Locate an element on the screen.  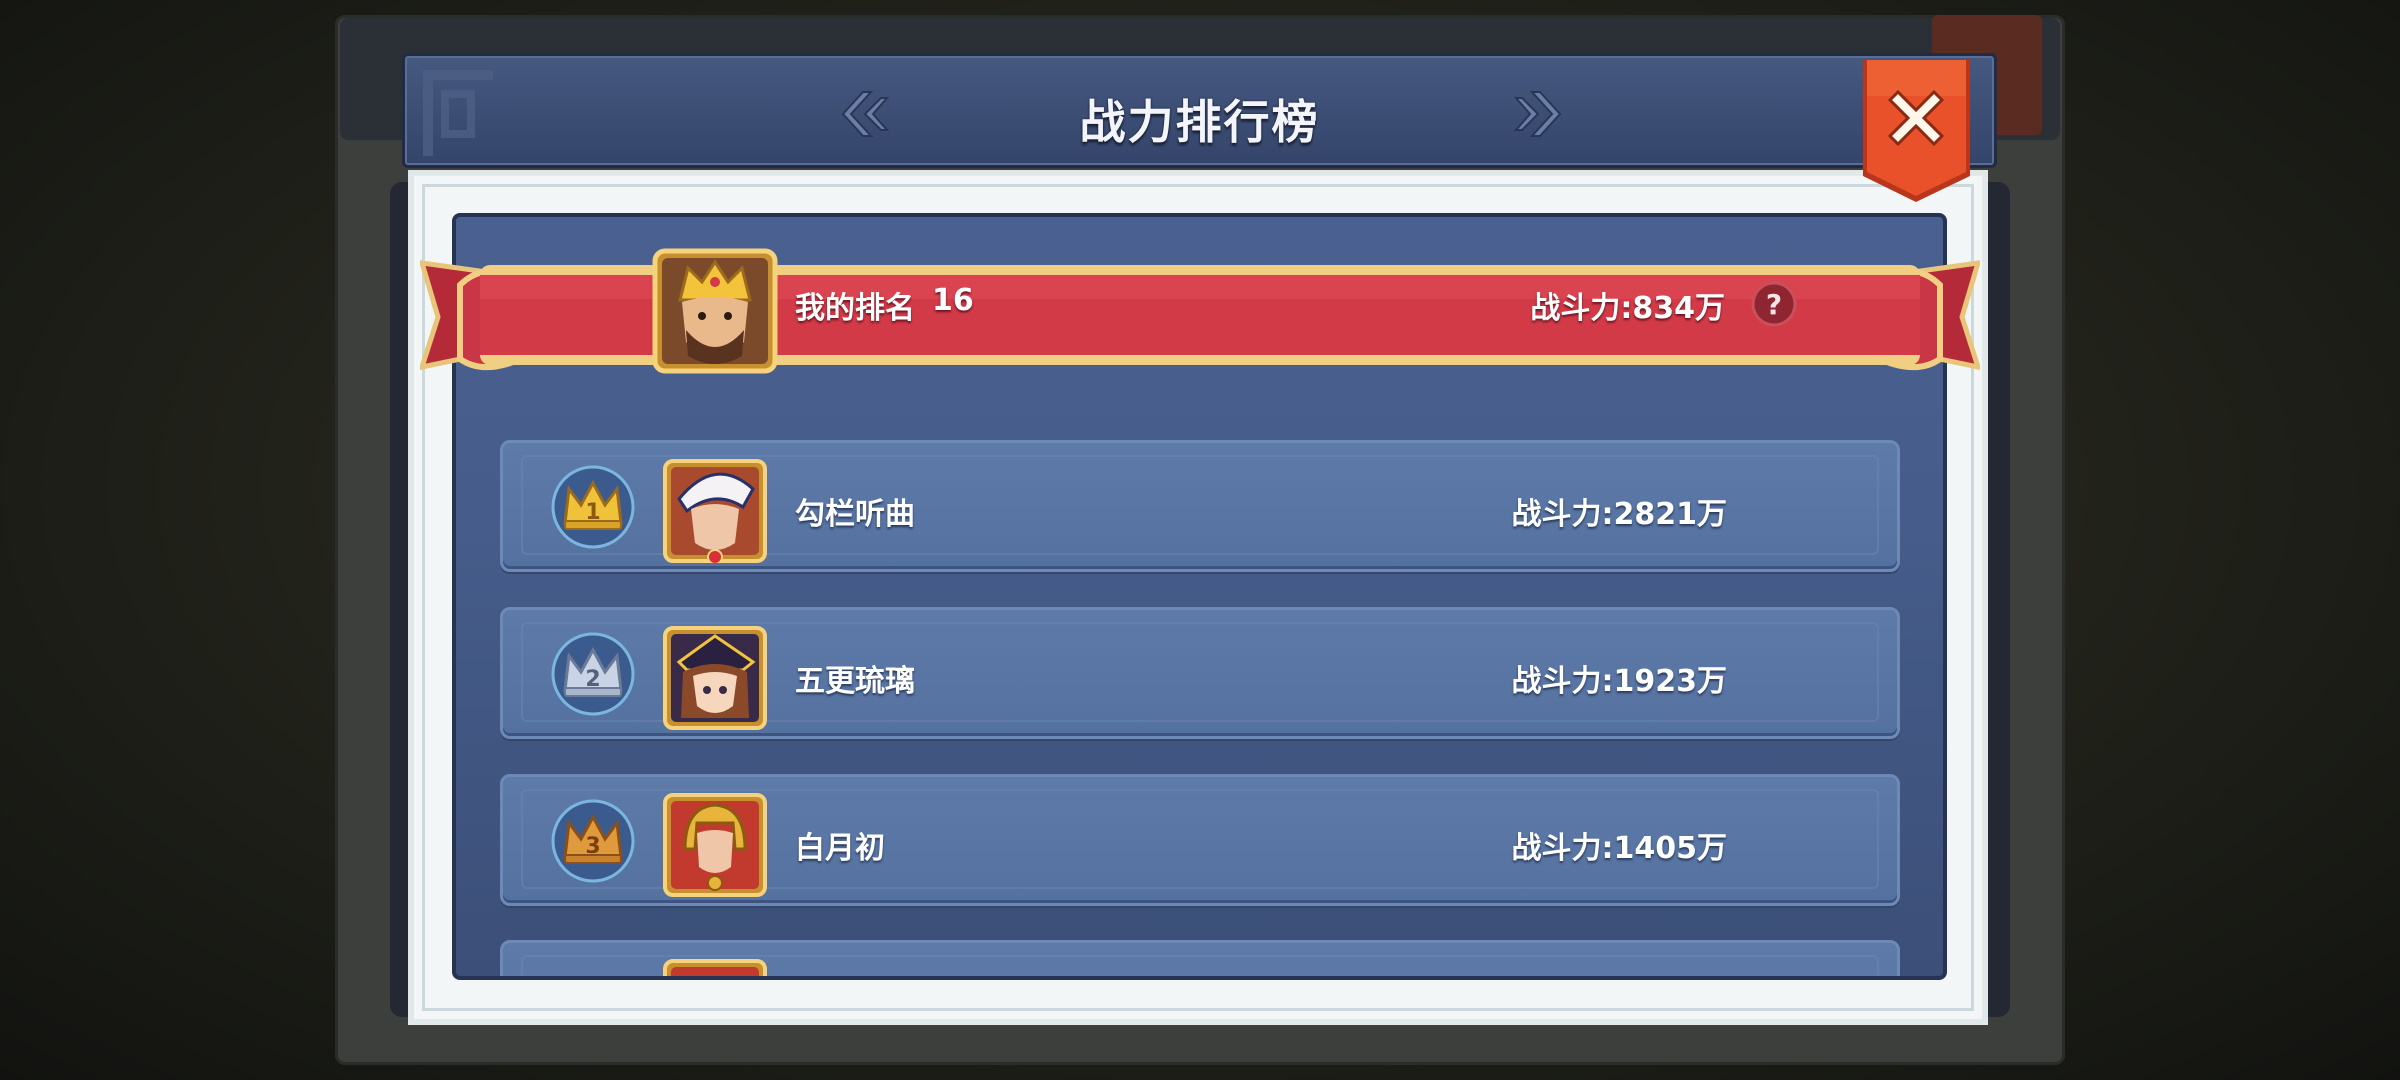
list-clip is located at coordinates (1199, 953).